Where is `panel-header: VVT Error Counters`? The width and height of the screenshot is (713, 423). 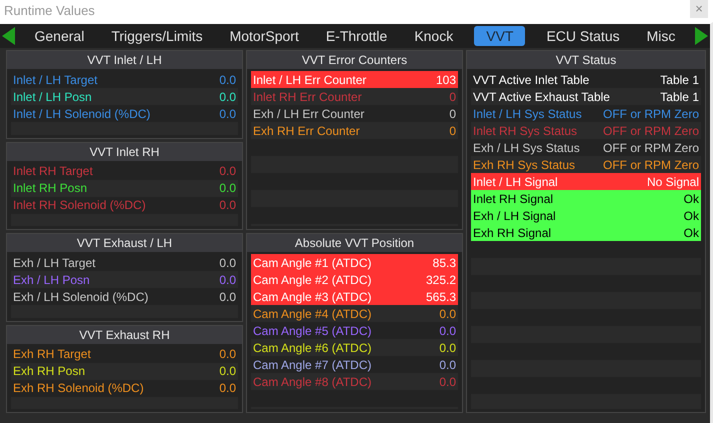
panel-header: VVT Error Counters is located at coordinates (354, 60).